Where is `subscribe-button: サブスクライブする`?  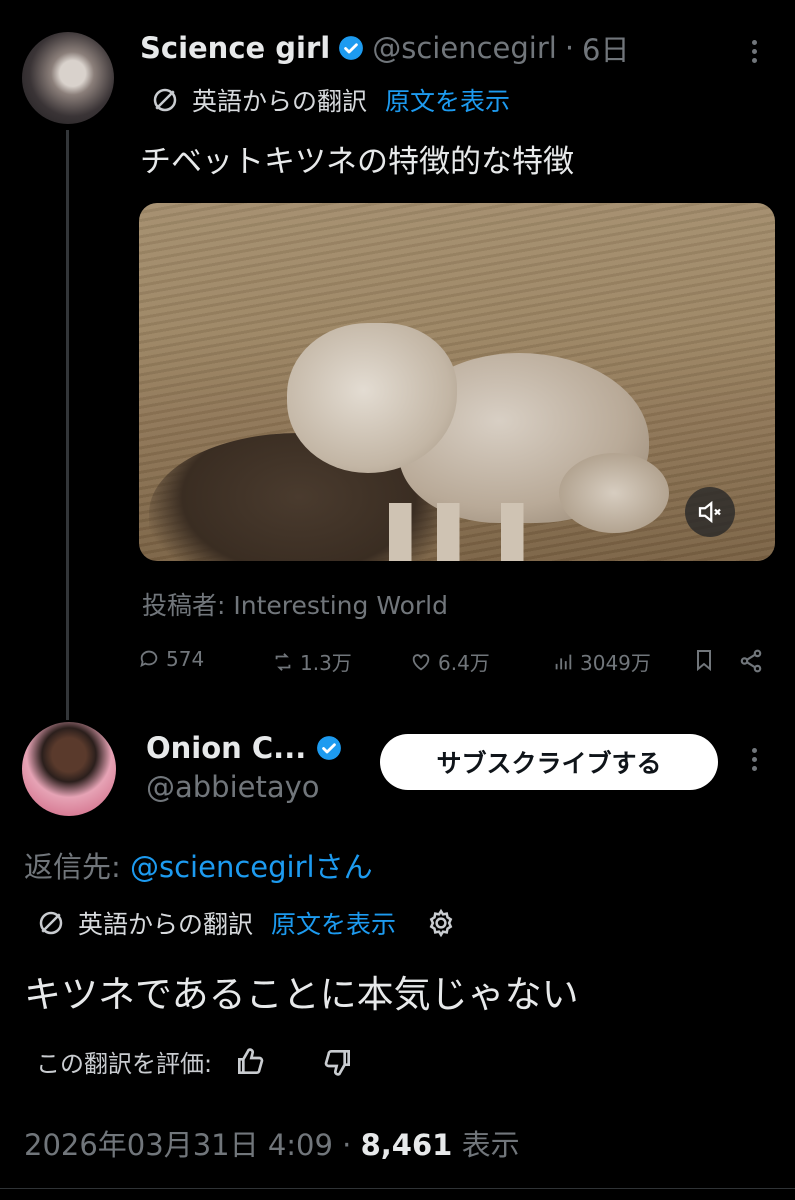 subscribe-button: サブスクライブする is located at coordinates (549, 762).